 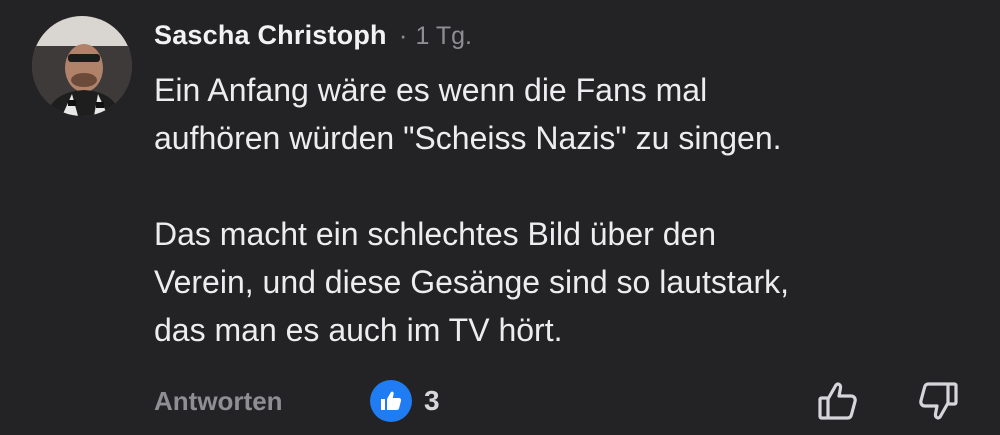 What do you see at coordinates (938, 401) in the screenshot?
I see `thumbs-down-outline-icon` at bounding box center [938, 401].